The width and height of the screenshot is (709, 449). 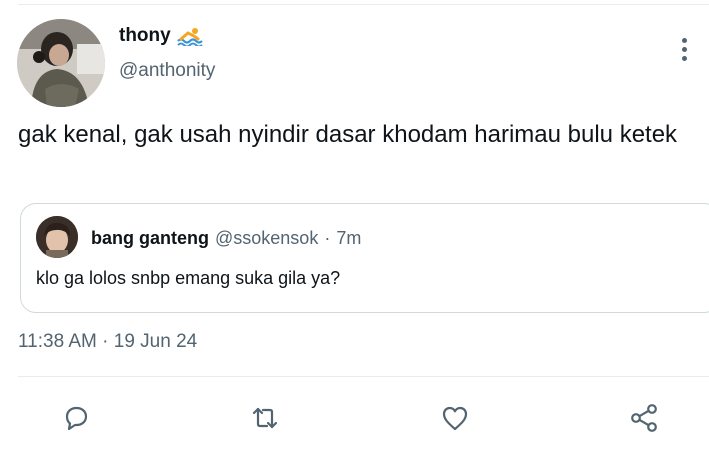 I want to click on share-button, so click(x=644, y=418).